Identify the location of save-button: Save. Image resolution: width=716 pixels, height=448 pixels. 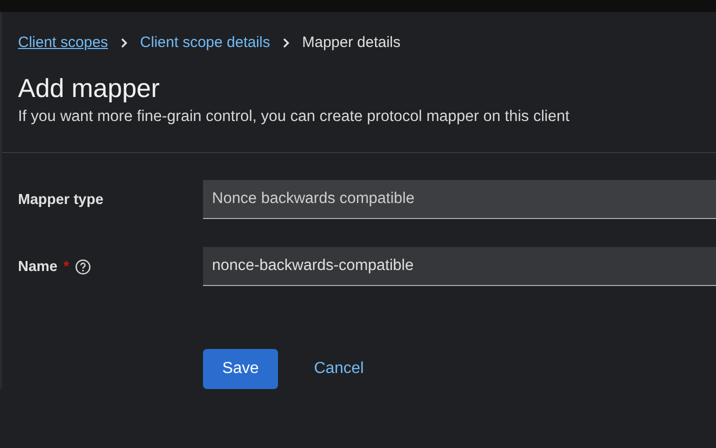
(240, 369).